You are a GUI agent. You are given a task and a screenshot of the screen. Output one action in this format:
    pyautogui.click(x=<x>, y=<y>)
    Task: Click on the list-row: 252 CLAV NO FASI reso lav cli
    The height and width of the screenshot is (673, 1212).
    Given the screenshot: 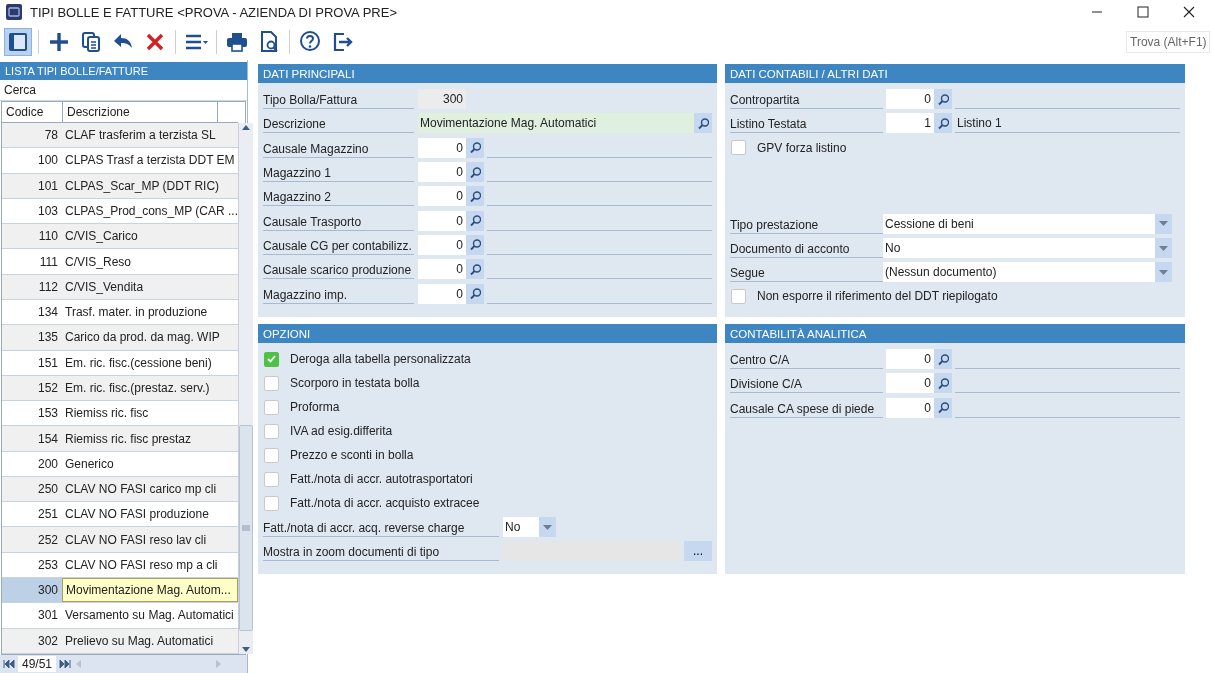 What is the action you would take?
    pyautogui.click(x=120, y=540)
    